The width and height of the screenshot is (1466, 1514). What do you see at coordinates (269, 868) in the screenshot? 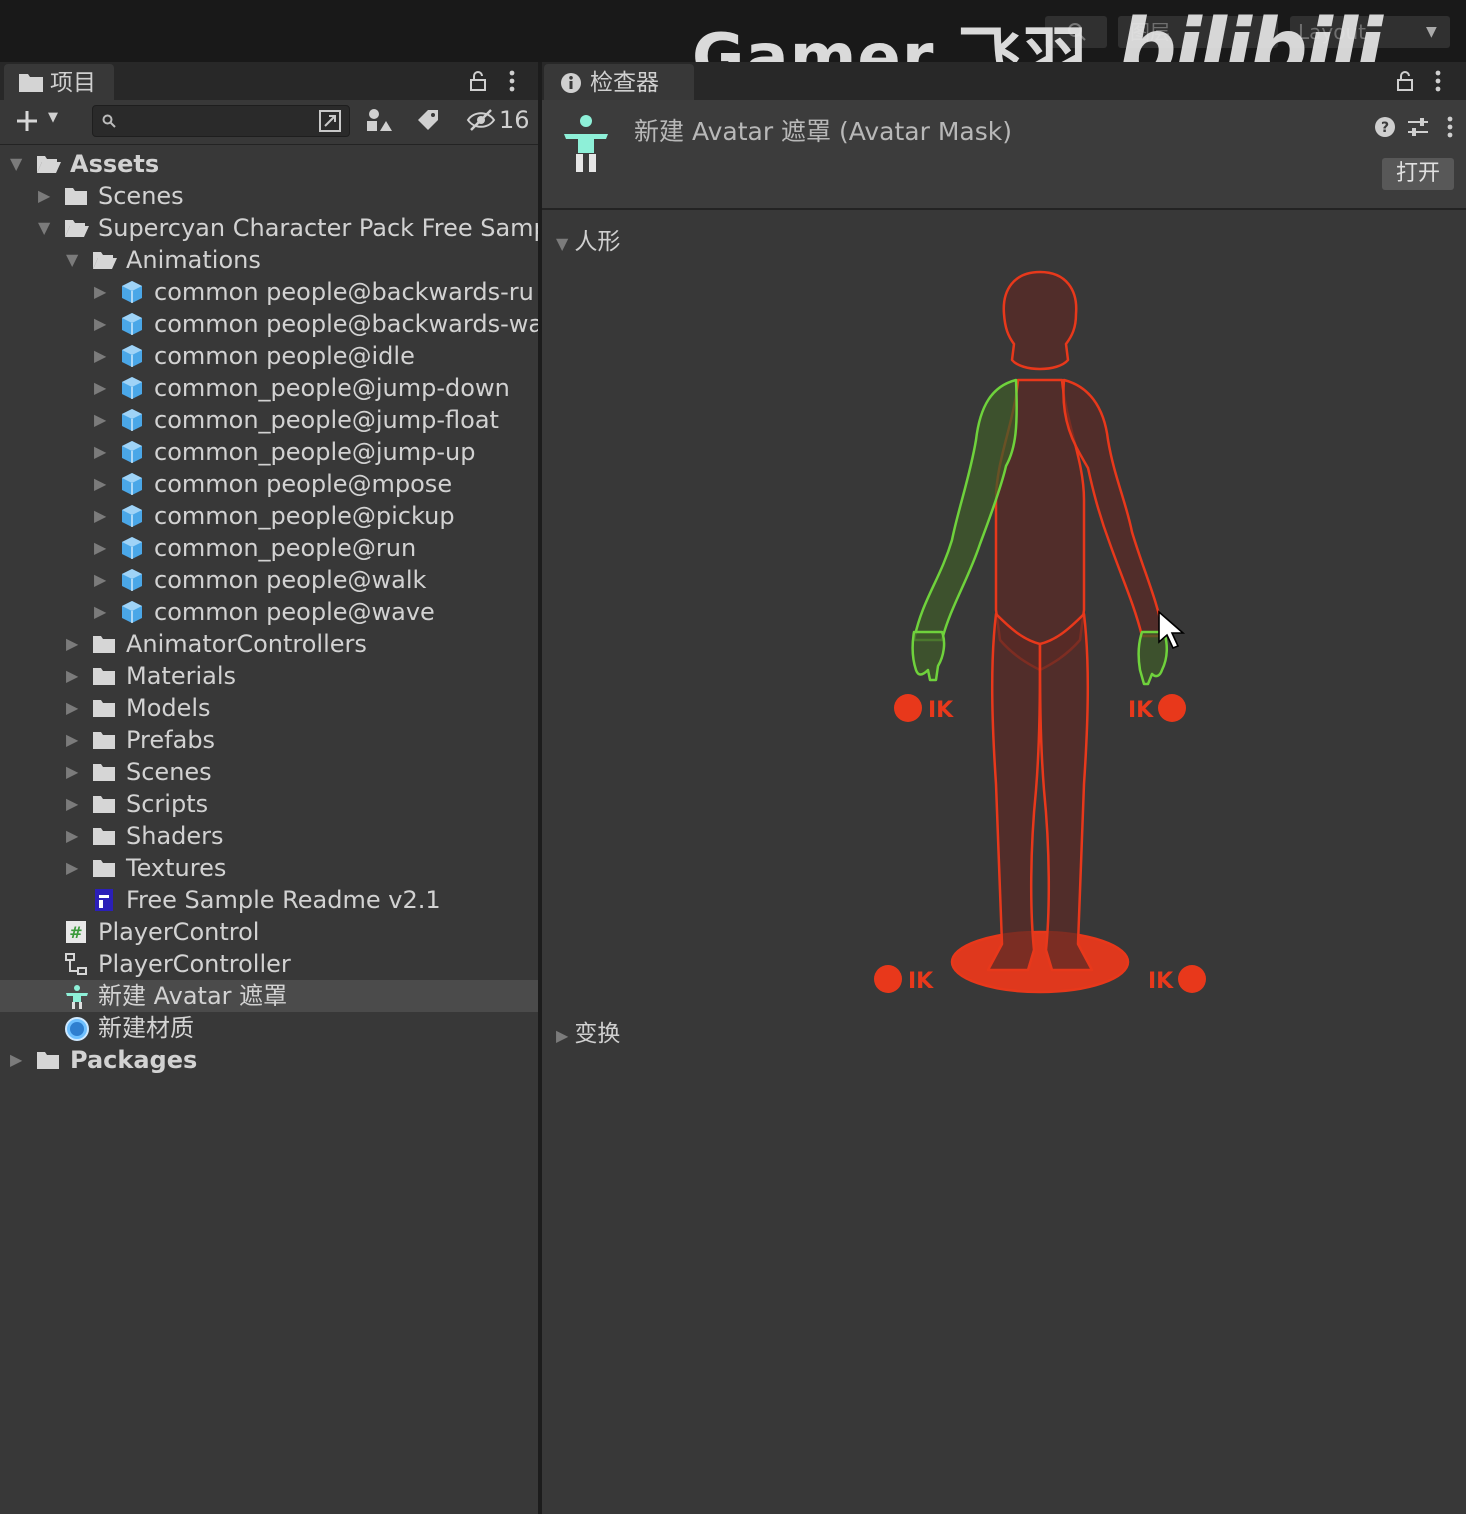
I see `tree-item: ▶ Textures` at bounding box center [269, 868].